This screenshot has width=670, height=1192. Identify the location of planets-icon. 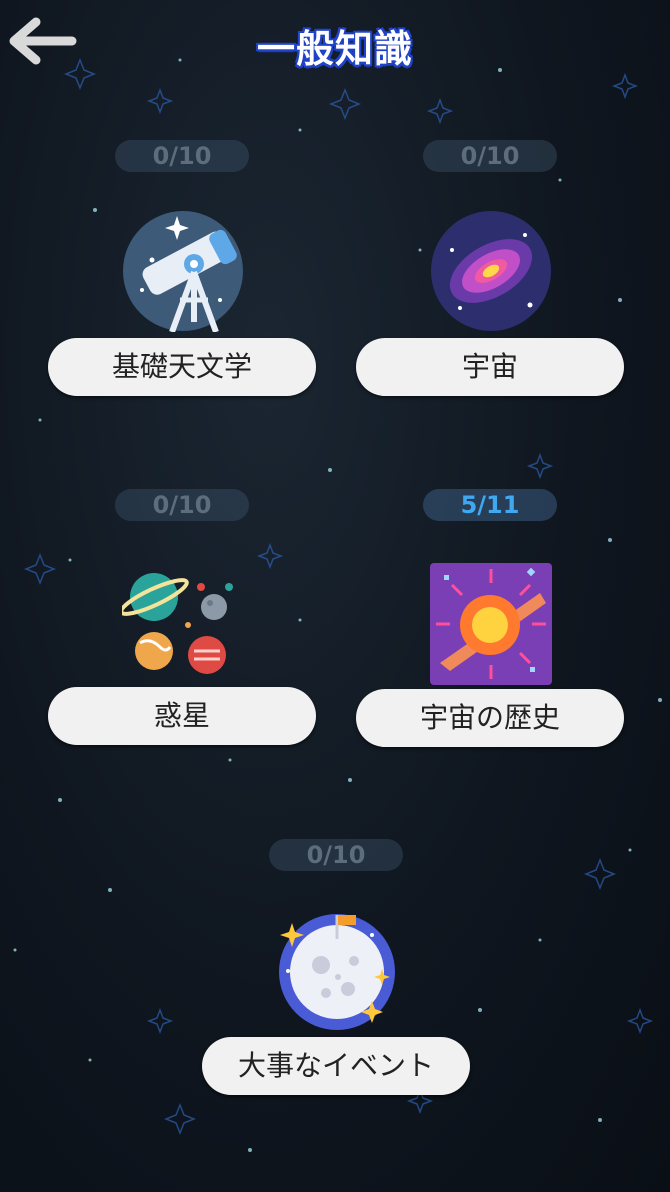
(181, 624).